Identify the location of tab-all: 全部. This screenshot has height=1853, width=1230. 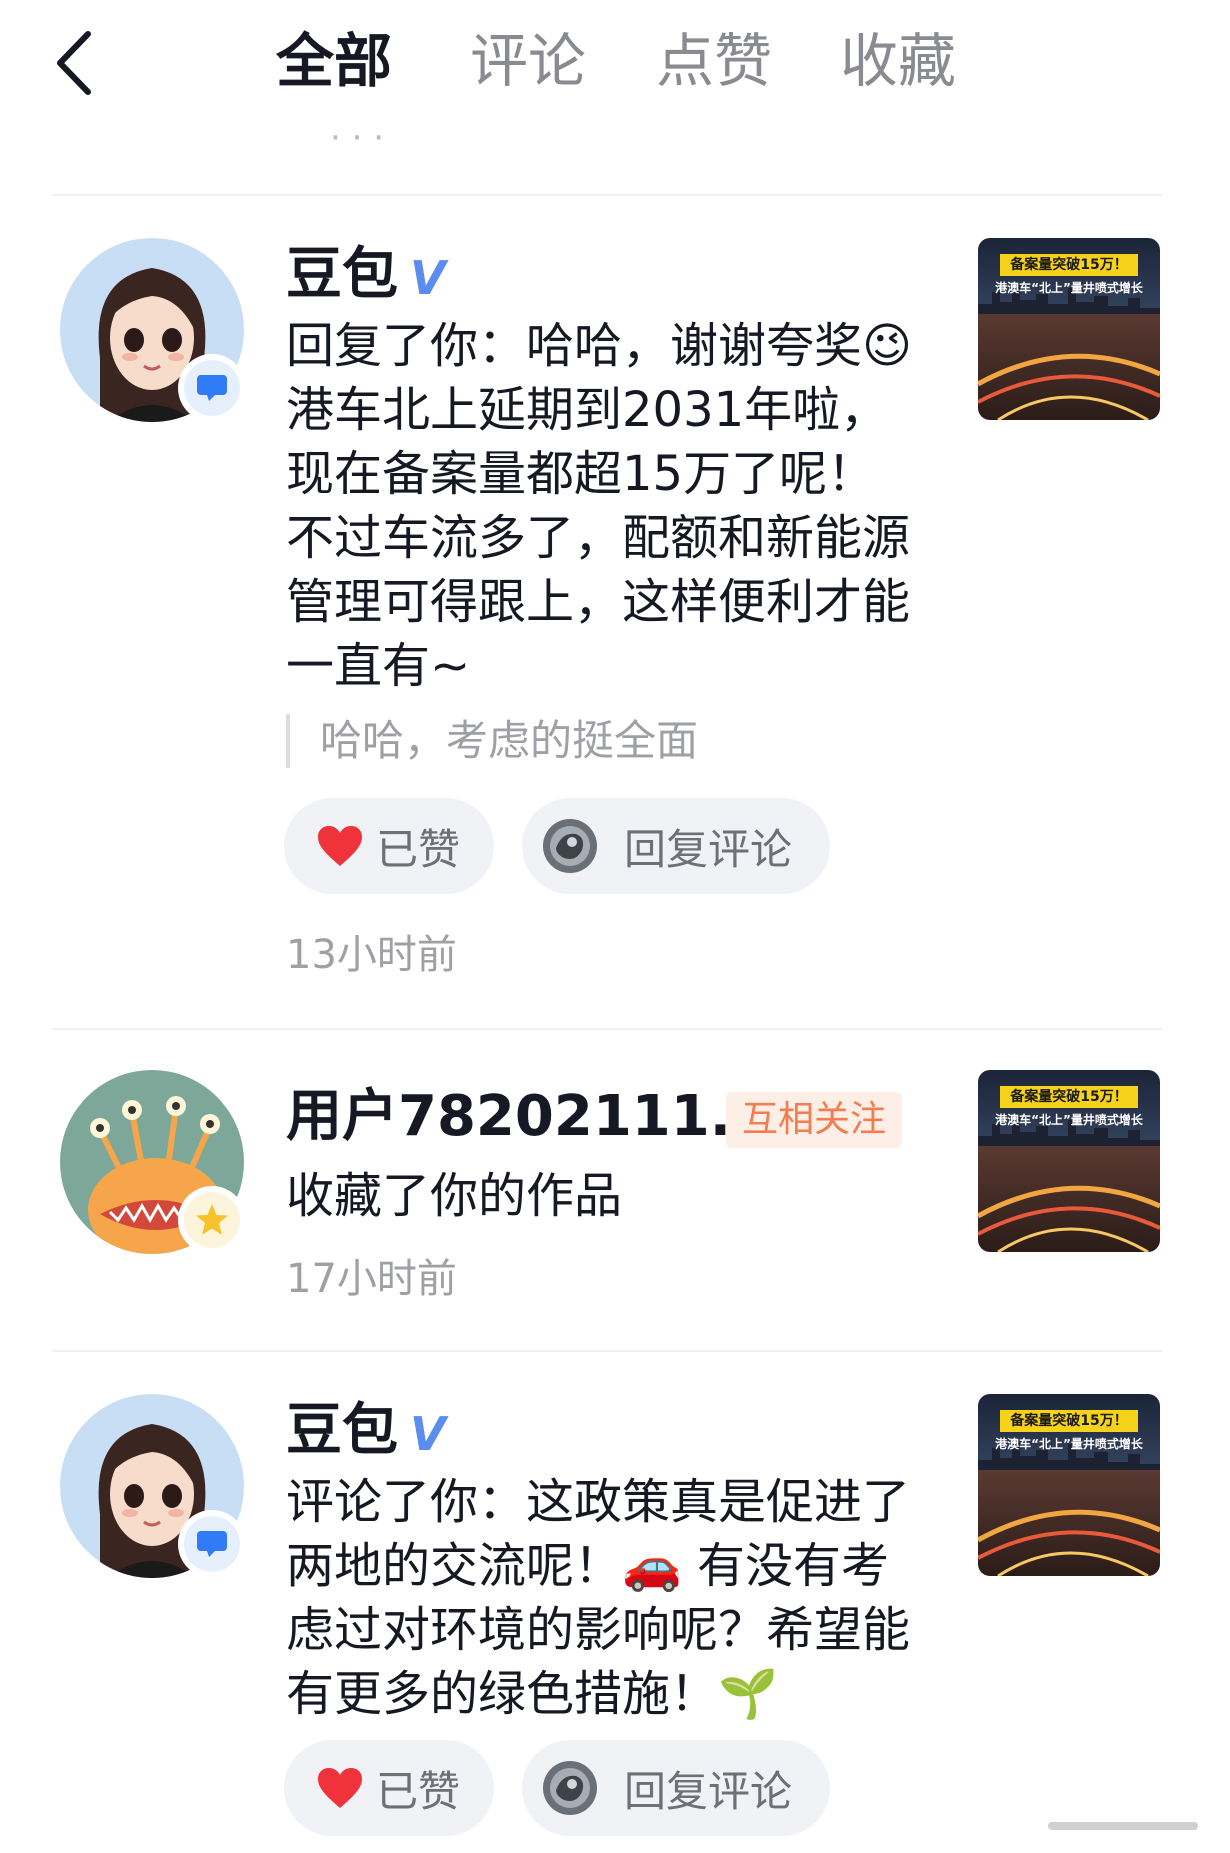
(334, 61).